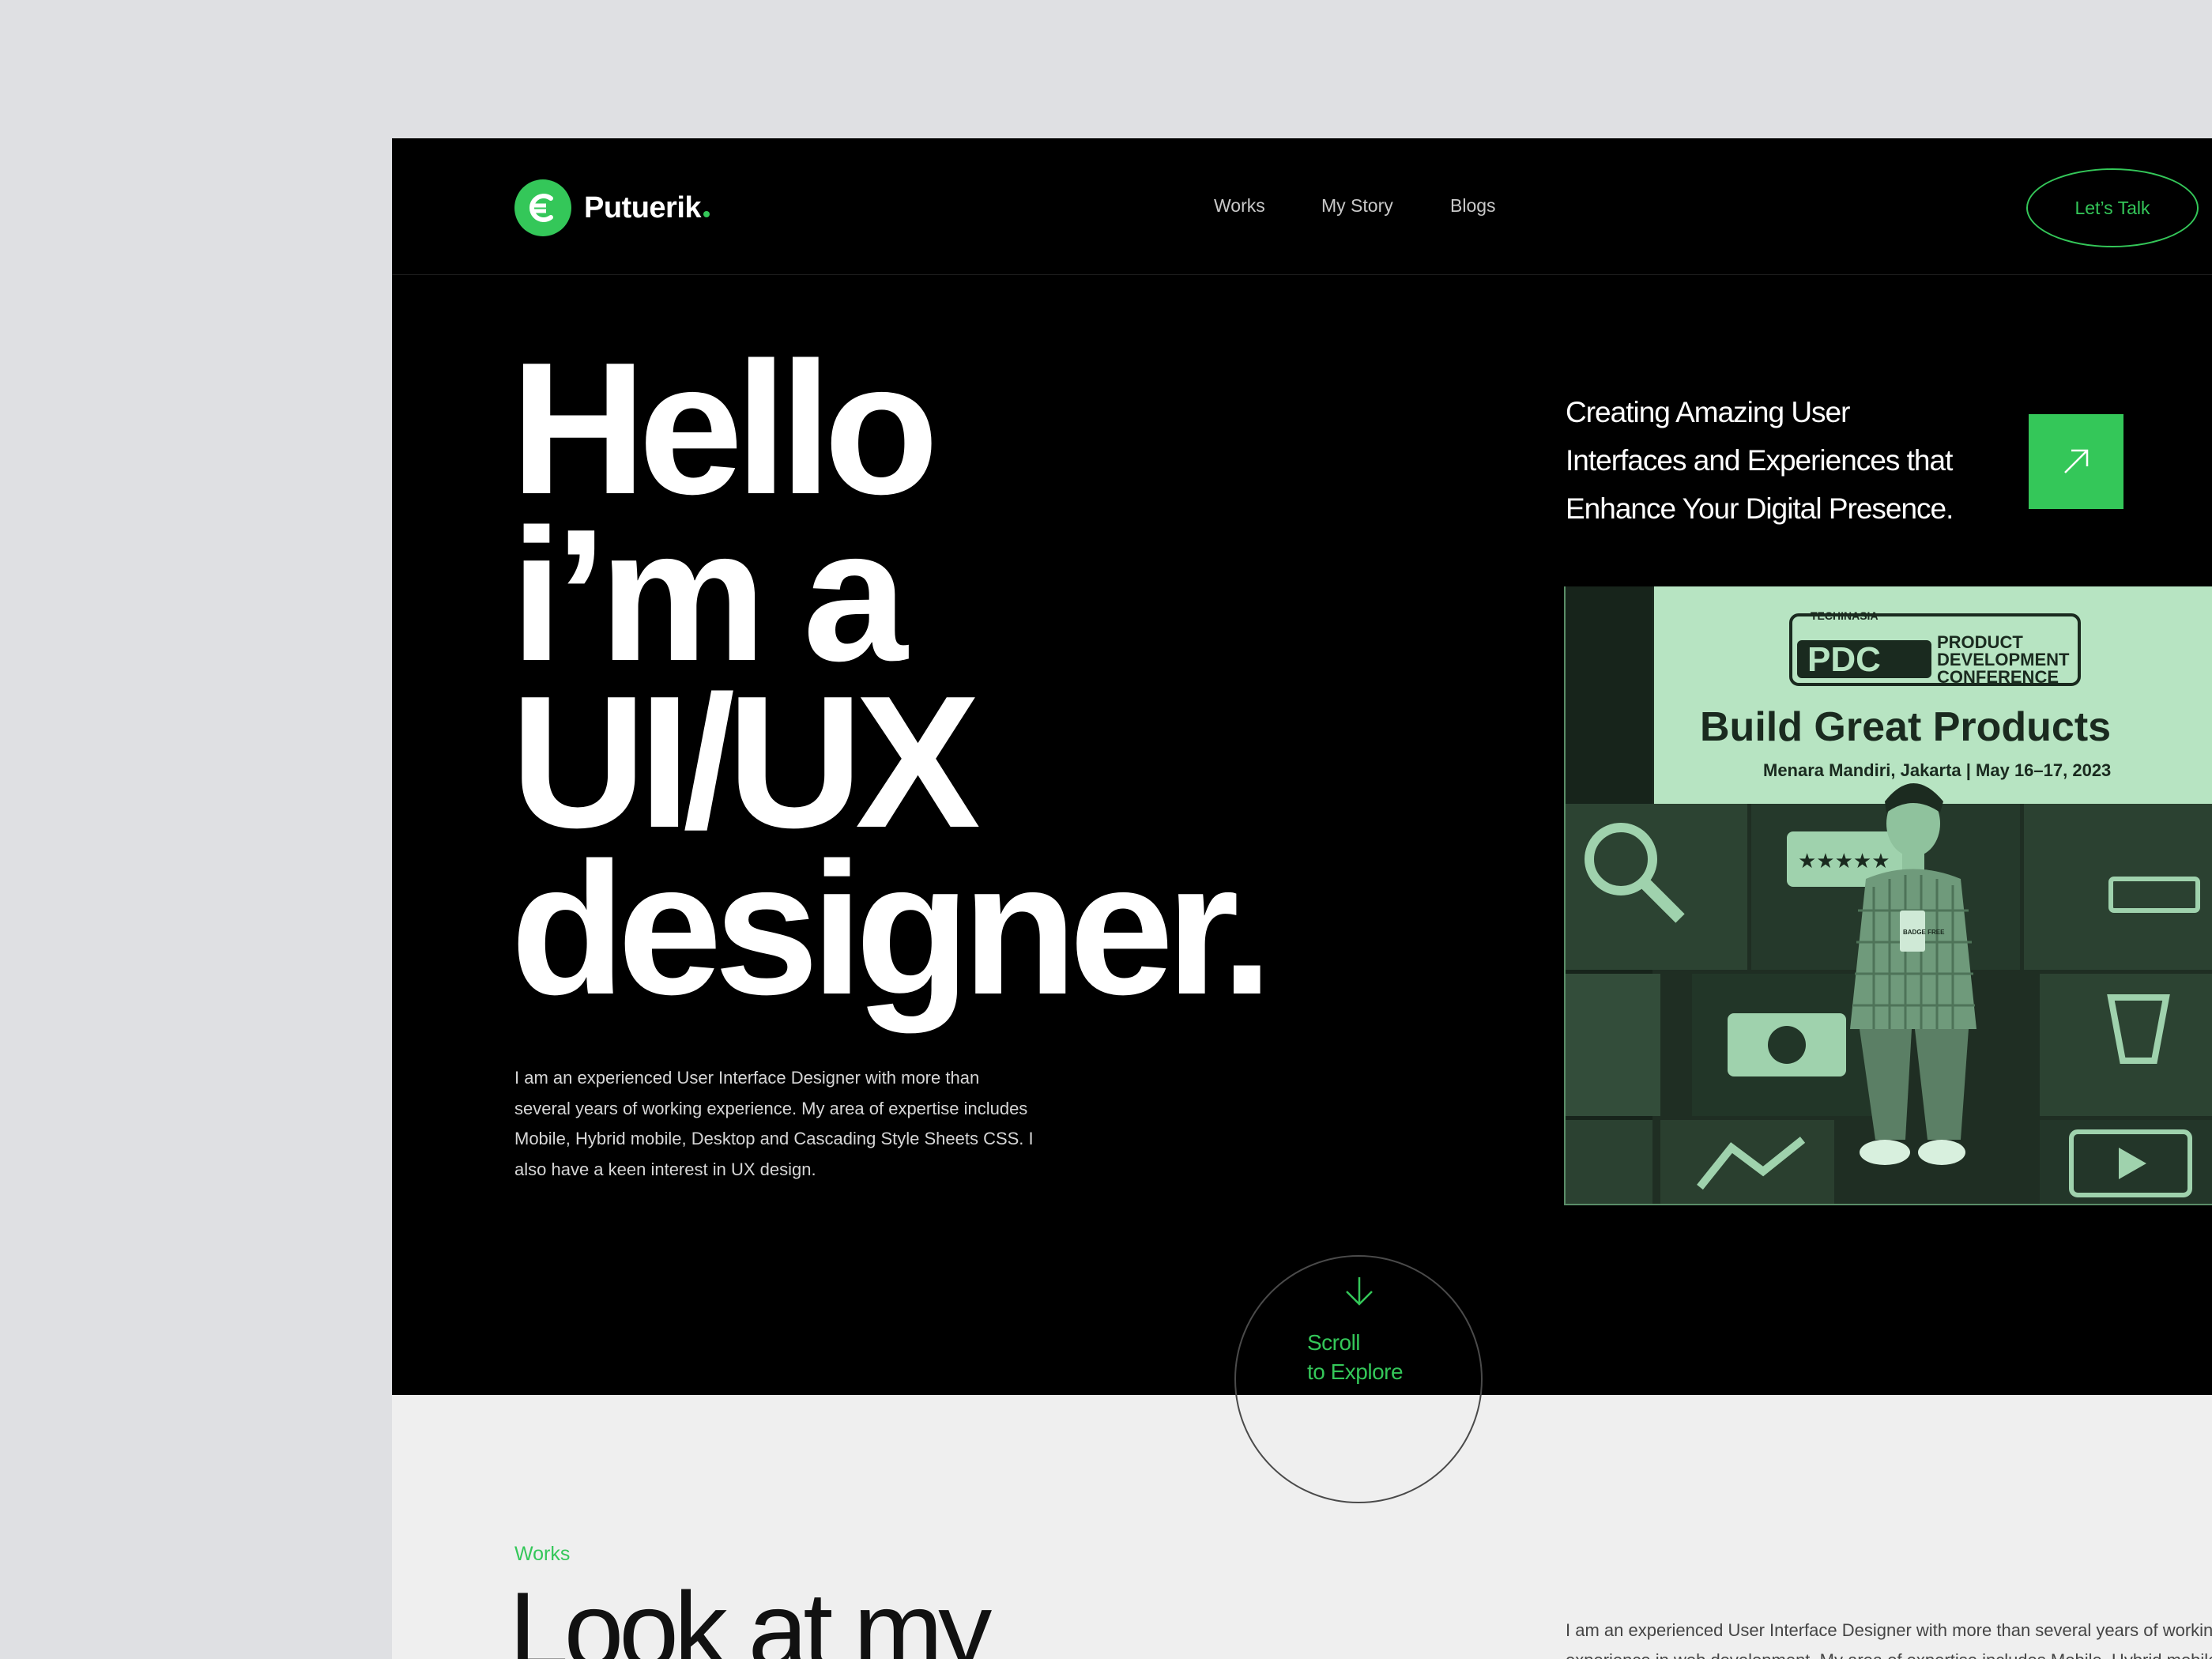 This screenshot has width=2212, height=1659. Describe the element at coordinates (1355, 1371) in the screenshot. I see `scroll-label-line: to Explore` at that location.